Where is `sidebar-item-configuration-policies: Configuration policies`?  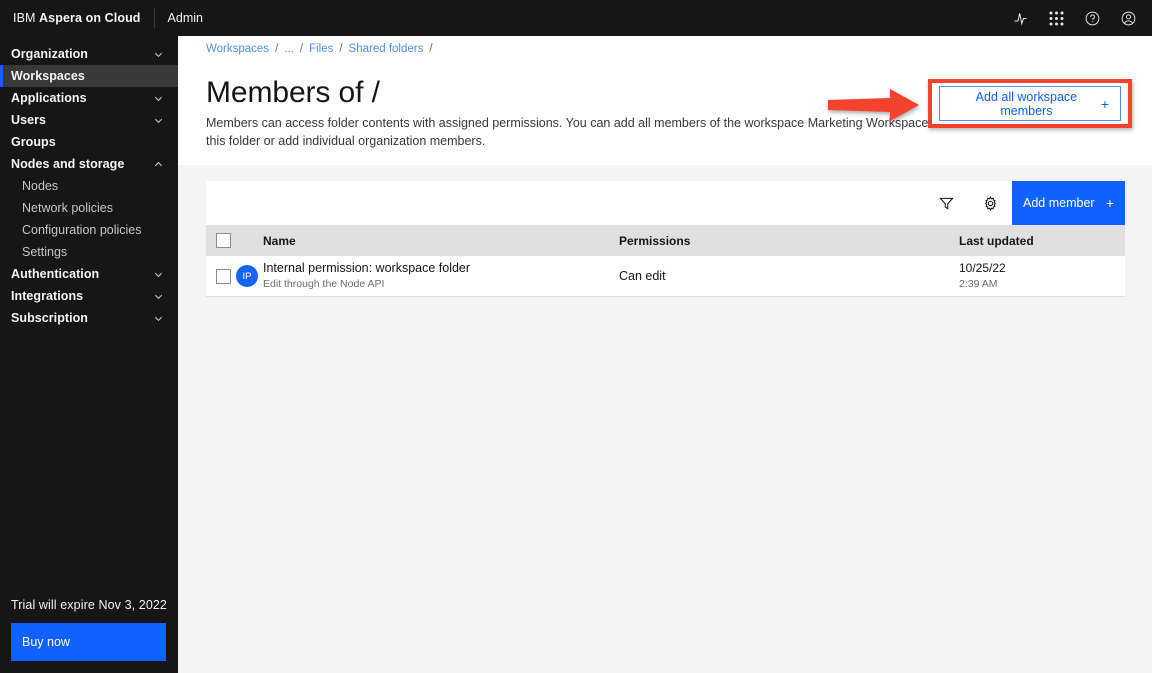
sidebar-item-configuration-policies: Configuration policies is located at coordinates (89, 230).